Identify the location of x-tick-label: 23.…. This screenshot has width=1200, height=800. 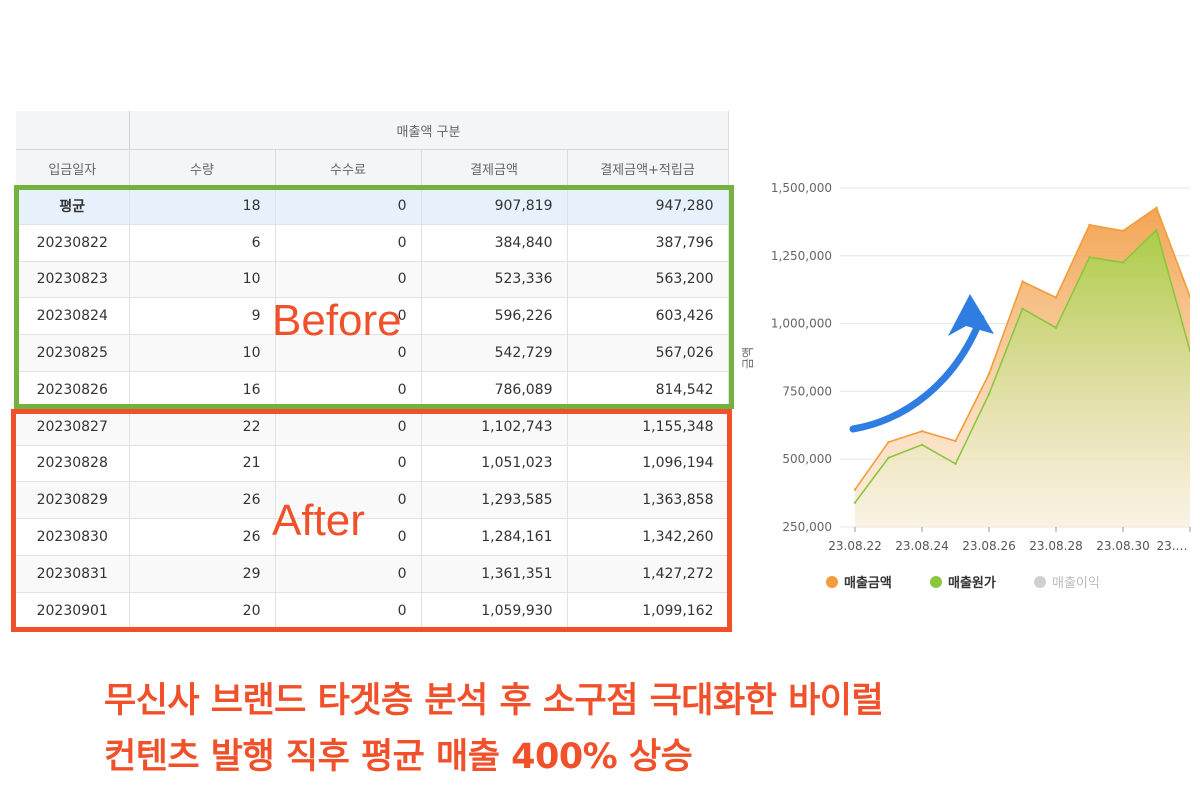
(1171, 546).